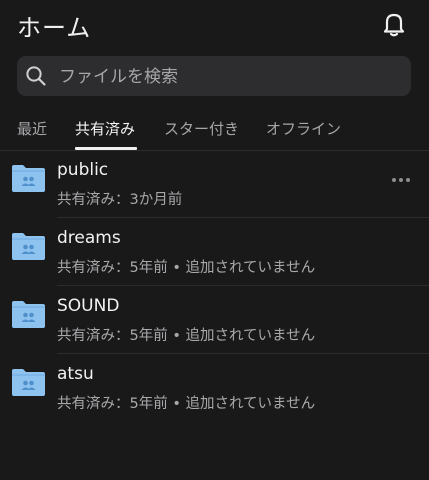 This screenshot has height=480, width=429. I want to click on page-title: ホーム, so click(54, 28).